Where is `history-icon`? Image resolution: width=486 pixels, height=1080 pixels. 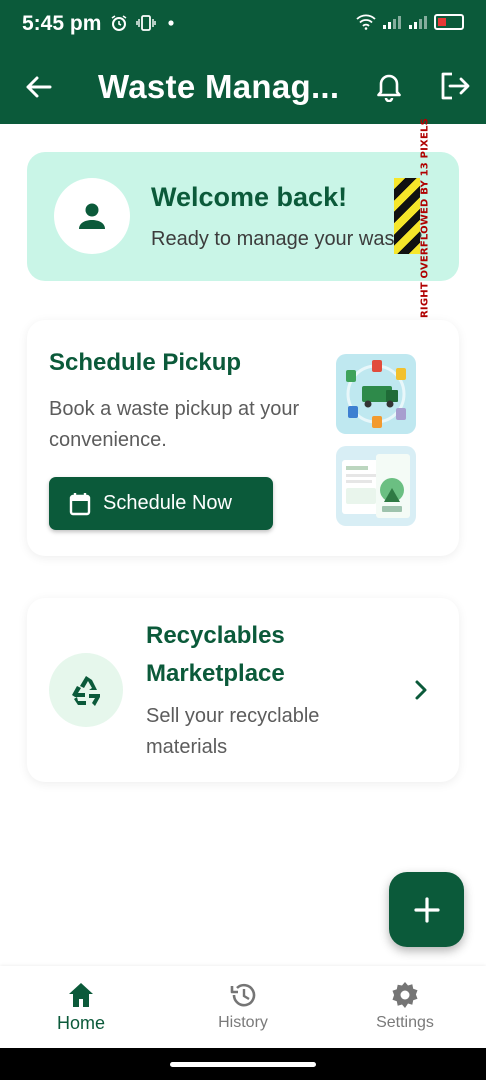 history-icon is located at coordinates (243, 995).